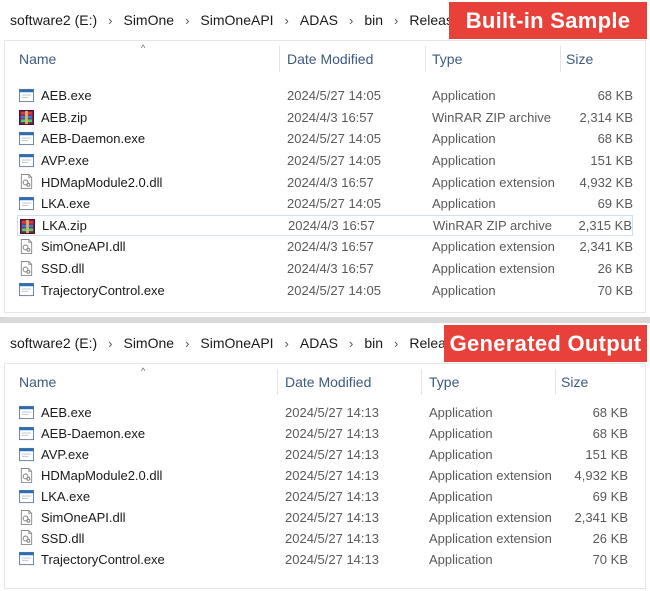 The height and width of the screenshot is (591, 650). What do you see at coordinates (66, 204) in the screenshot?
I see `file-name: LKA.exe` at bounding box center [66, 204].